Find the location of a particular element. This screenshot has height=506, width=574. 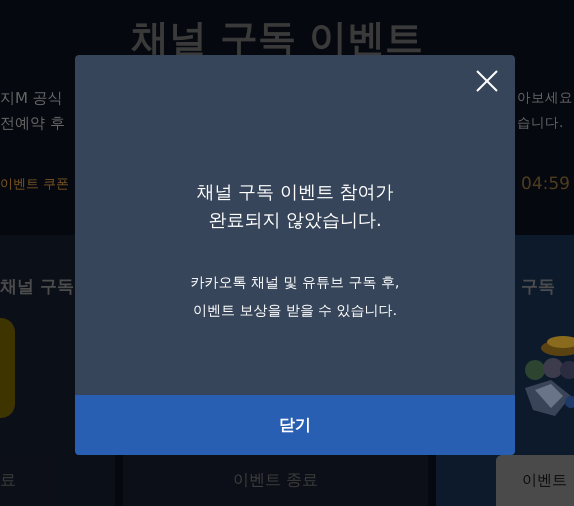

timer: 04:59 is located at coordinates (545, 184).